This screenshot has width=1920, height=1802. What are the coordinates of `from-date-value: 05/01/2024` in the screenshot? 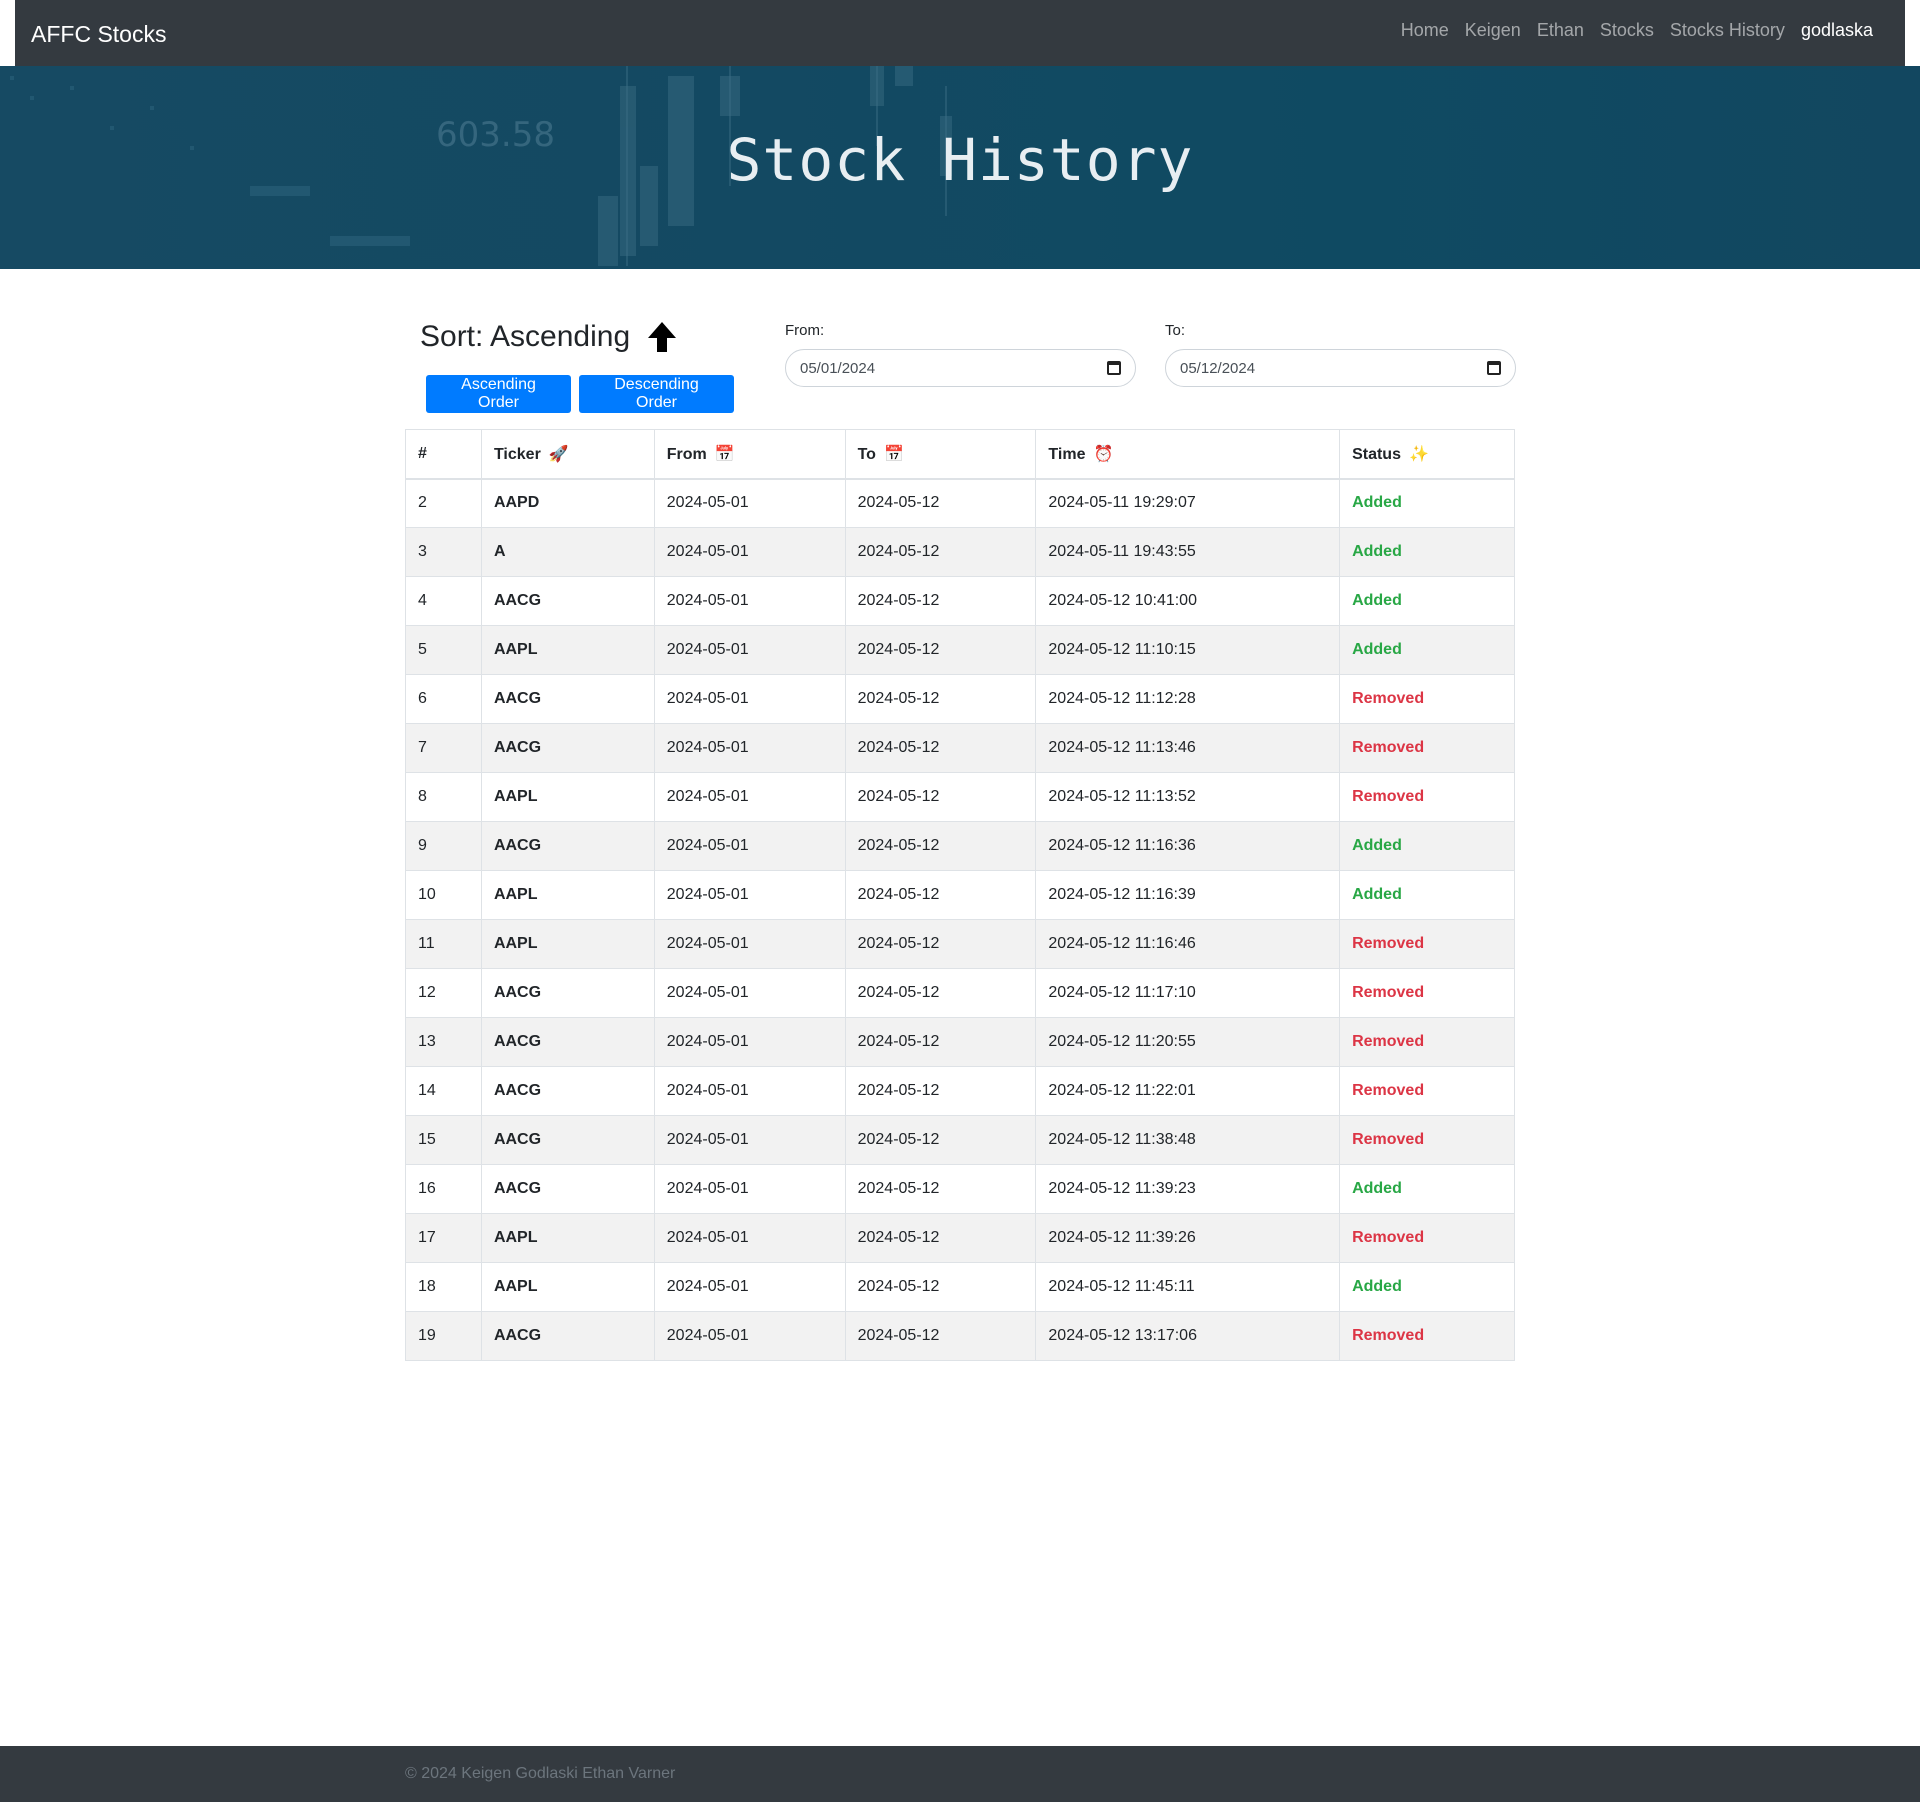 It's located at (838, 368).